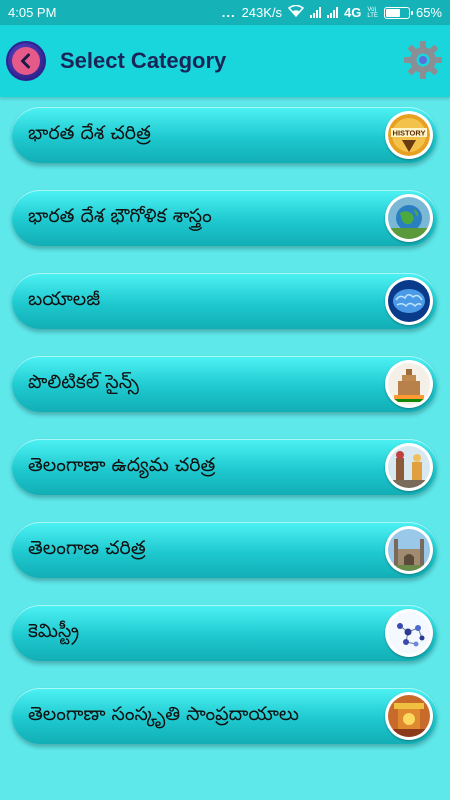 The height and width of the screenshot is (800, 450). What do you see at coordinates (409, 301) in the screenshot?
I see `brain-icon` at bounding box center [409, 301].